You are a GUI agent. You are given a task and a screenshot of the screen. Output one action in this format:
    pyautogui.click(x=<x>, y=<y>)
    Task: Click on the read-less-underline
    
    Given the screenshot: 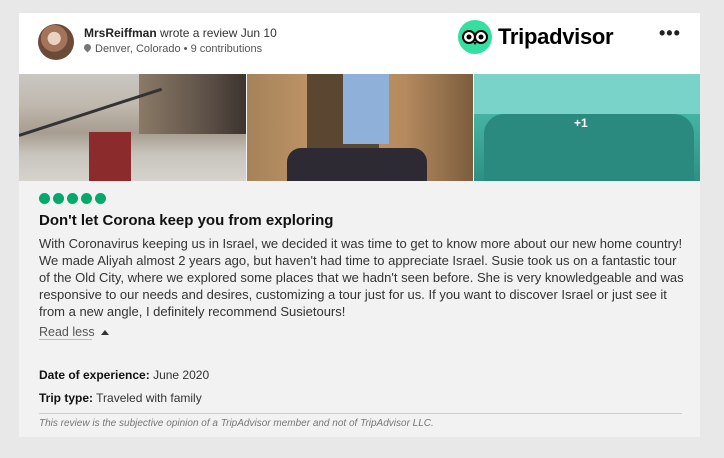 What is the action you would take?
    pyautogui.click(x=65, y=339)
    